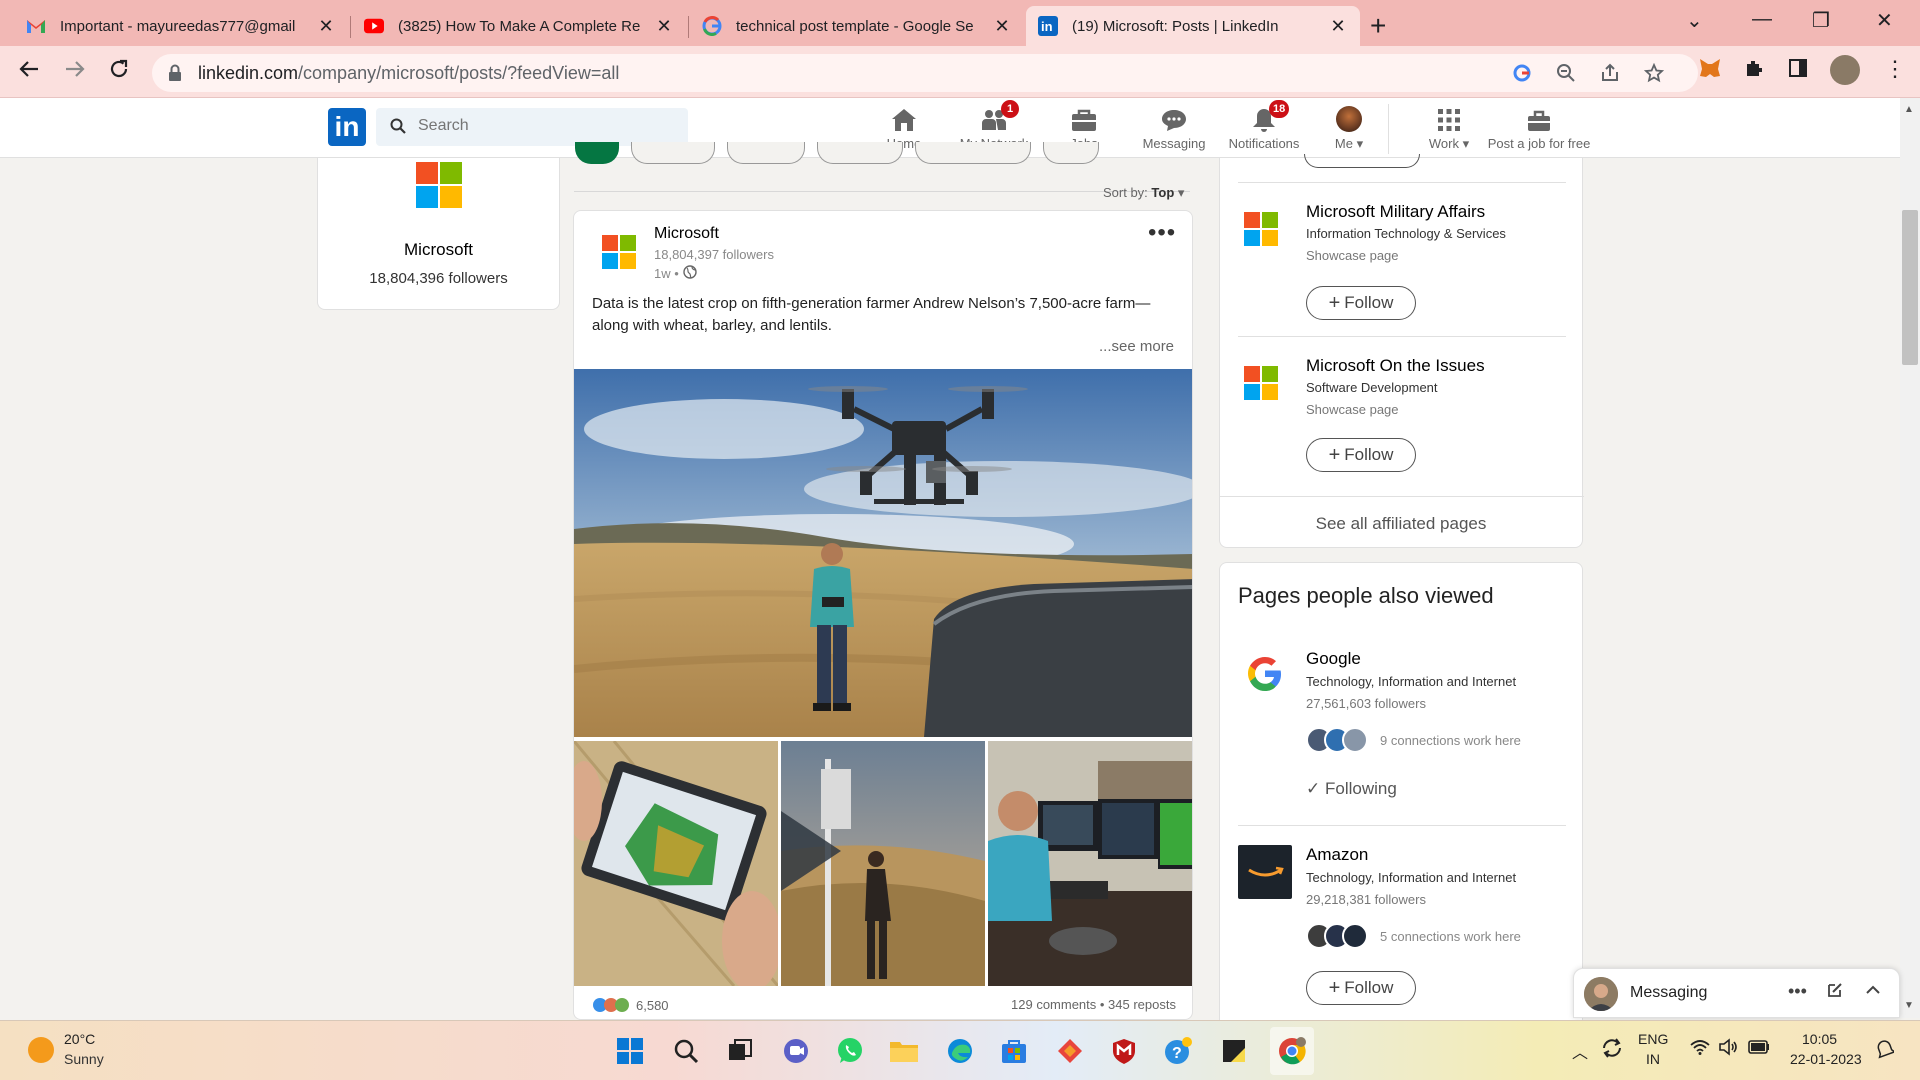 The image size is (1920, 1080). I want to click on get-help-icon: ?, so click(1178, 1051).